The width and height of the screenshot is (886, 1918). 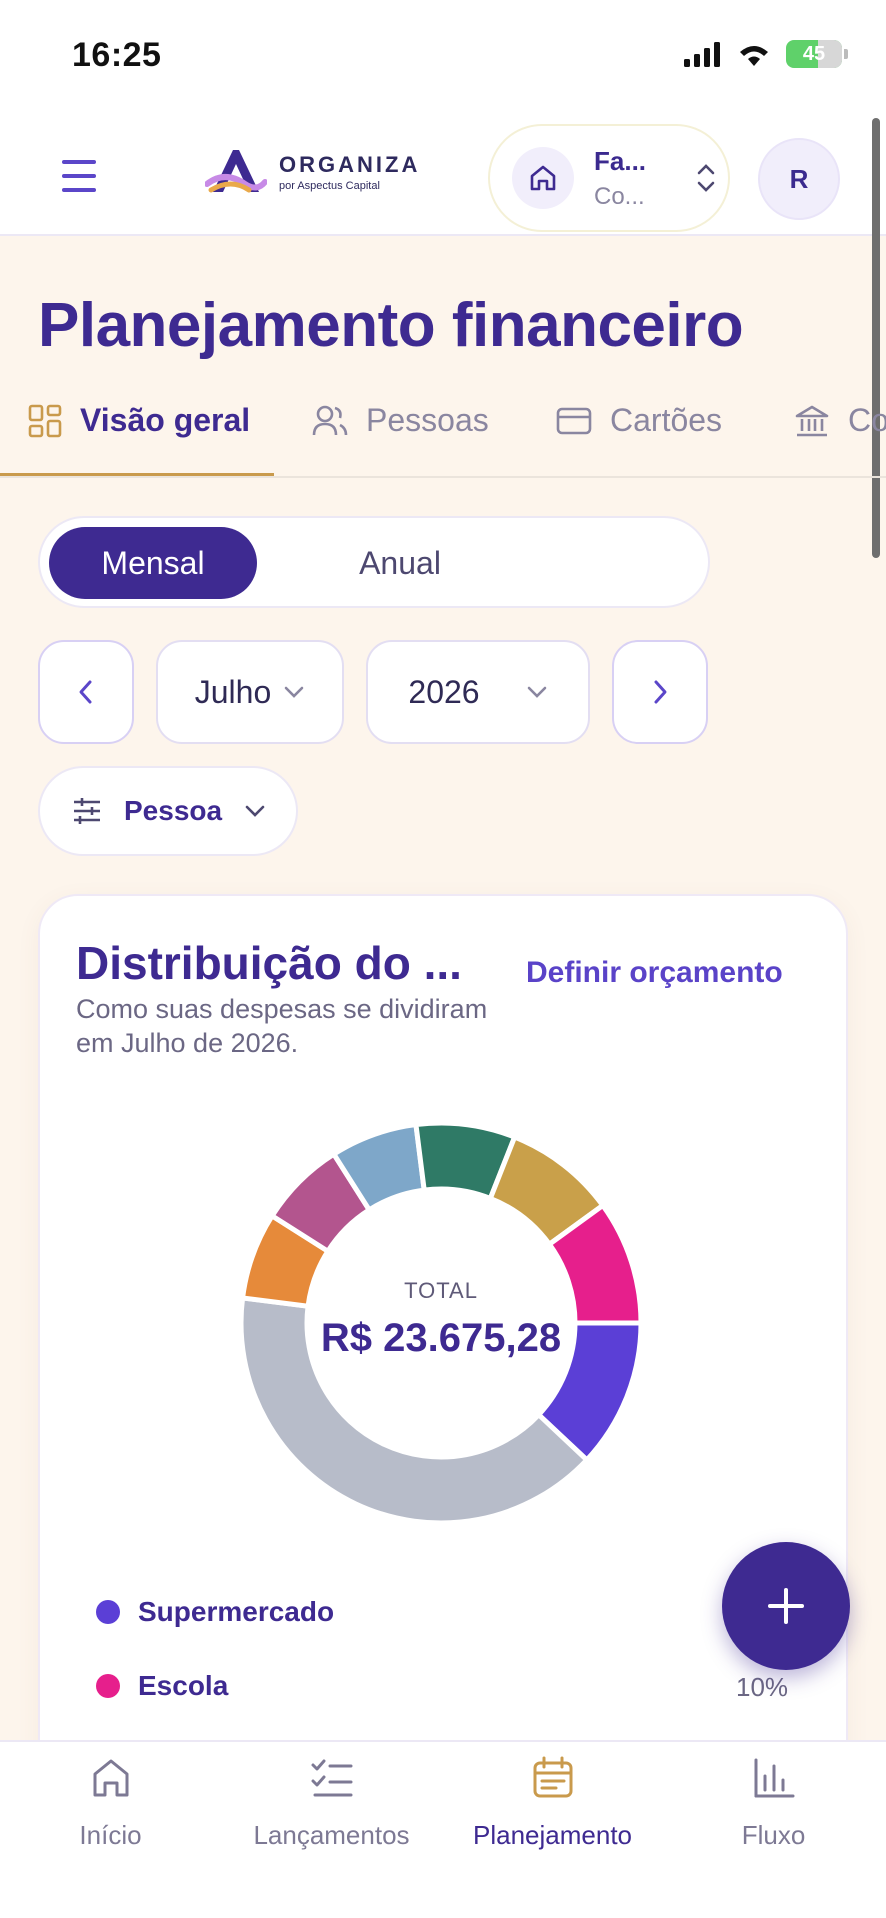 I want to click on prev-month-button, so click(x=86, y=692).